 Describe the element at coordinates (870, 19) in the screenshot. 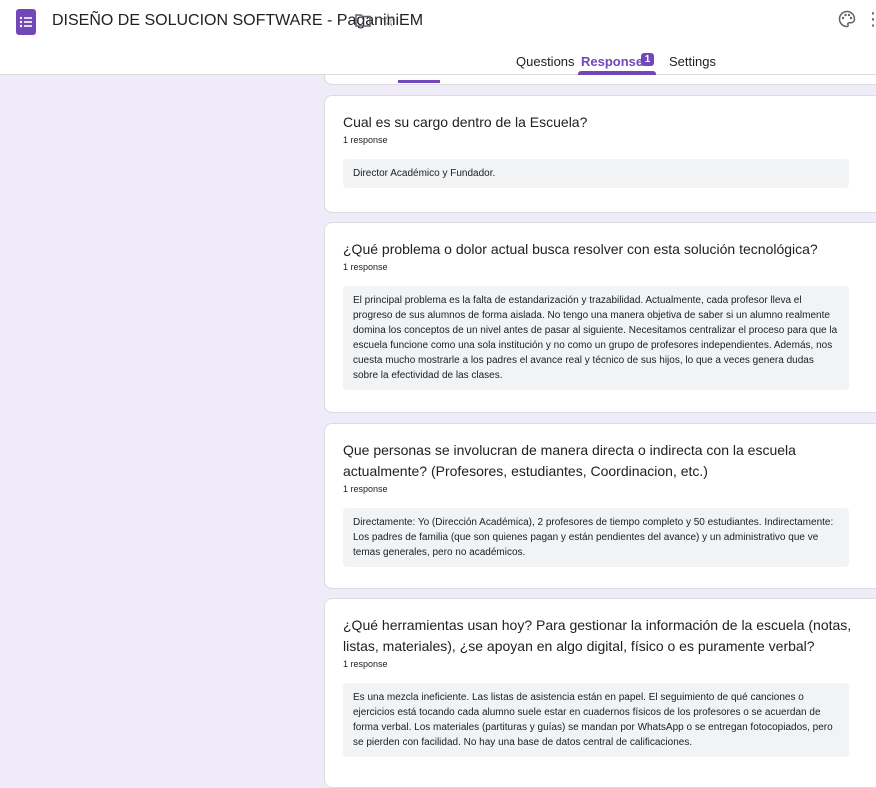

I see `more-icon: ⋮` at that location.